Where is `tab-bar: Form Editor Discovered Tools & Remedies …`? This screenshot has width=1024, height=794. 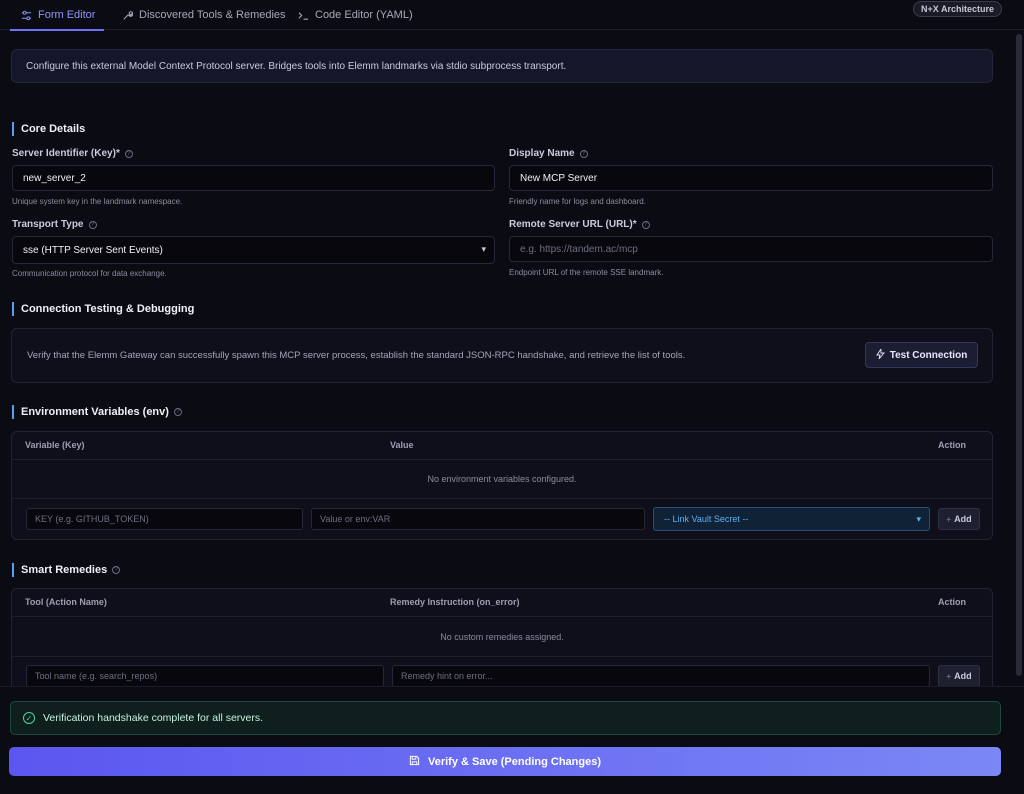
tab-bar: Form Editor Discovered Tools & Remedies … is located at coordinates (512, 15).